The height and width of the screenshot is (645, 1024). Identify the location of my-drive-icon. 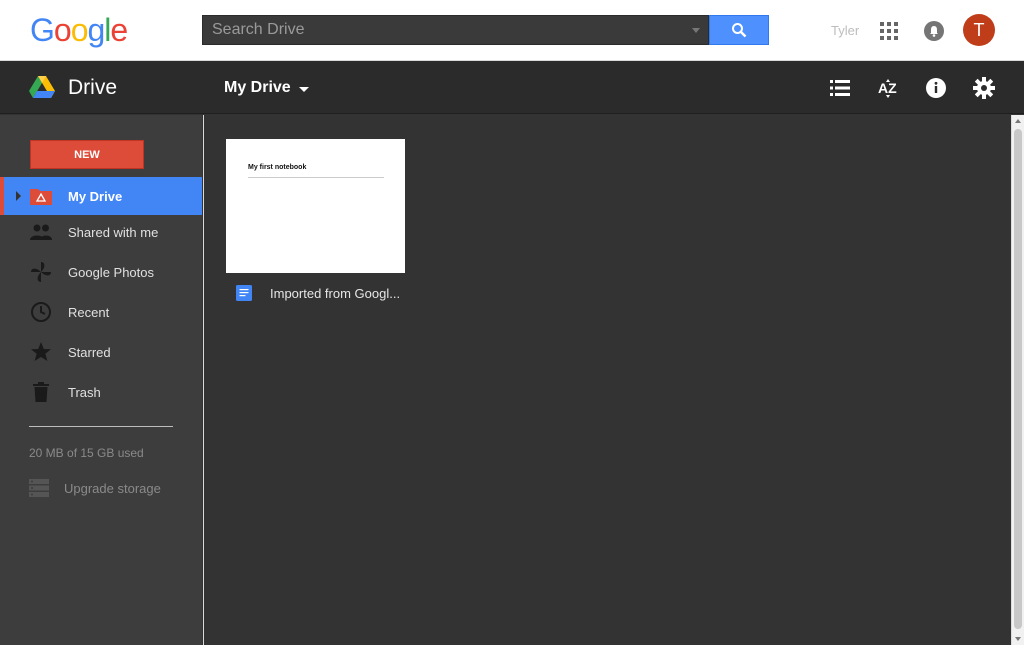
(41, 196).